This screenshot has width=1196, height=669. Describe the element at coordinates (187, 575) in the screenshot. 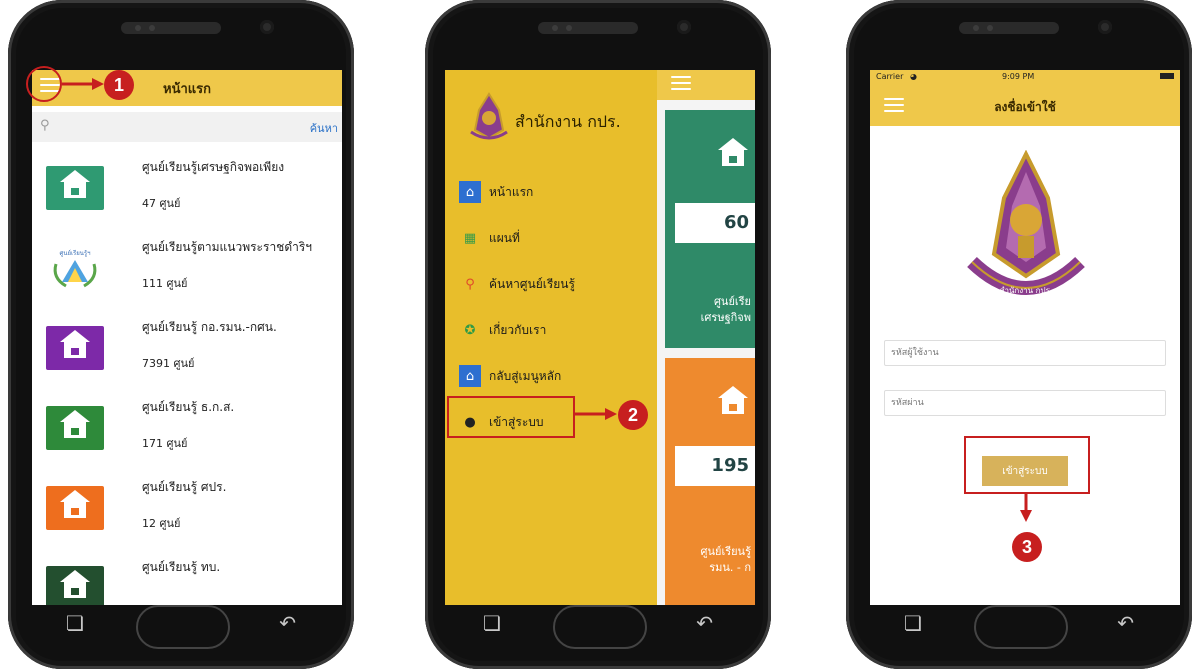

I see `list-item: ศูนย์เรียนรู้ ทบ.` at that location.